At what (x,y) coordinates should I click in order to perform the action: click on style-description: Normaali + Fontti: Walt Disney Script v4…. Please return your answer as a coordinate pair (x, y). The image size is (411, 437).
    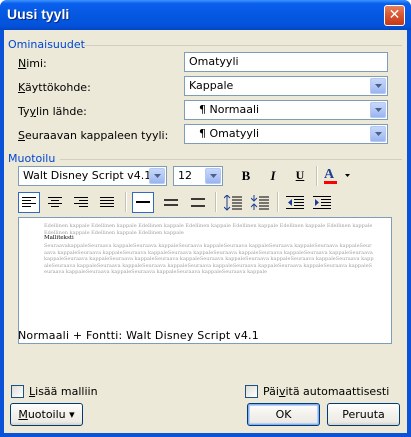
    Looking at the image, I should click on (138, 335).